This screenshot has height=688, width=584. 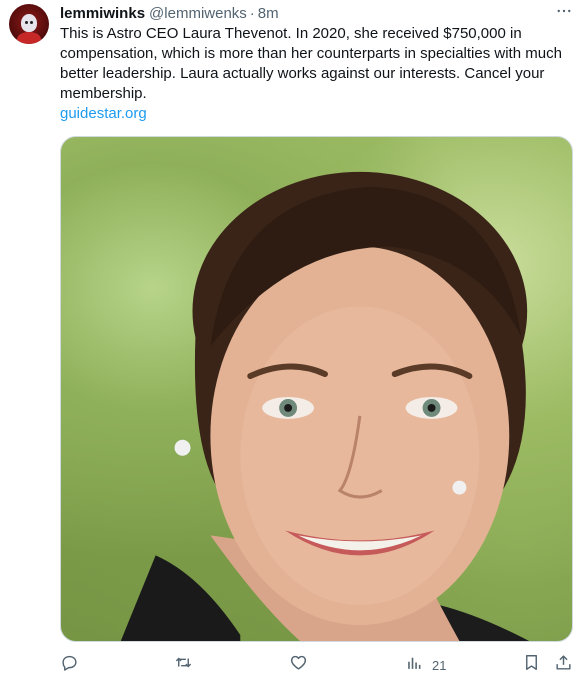 I want to click on avatar-face, so click(x=29, y=23).